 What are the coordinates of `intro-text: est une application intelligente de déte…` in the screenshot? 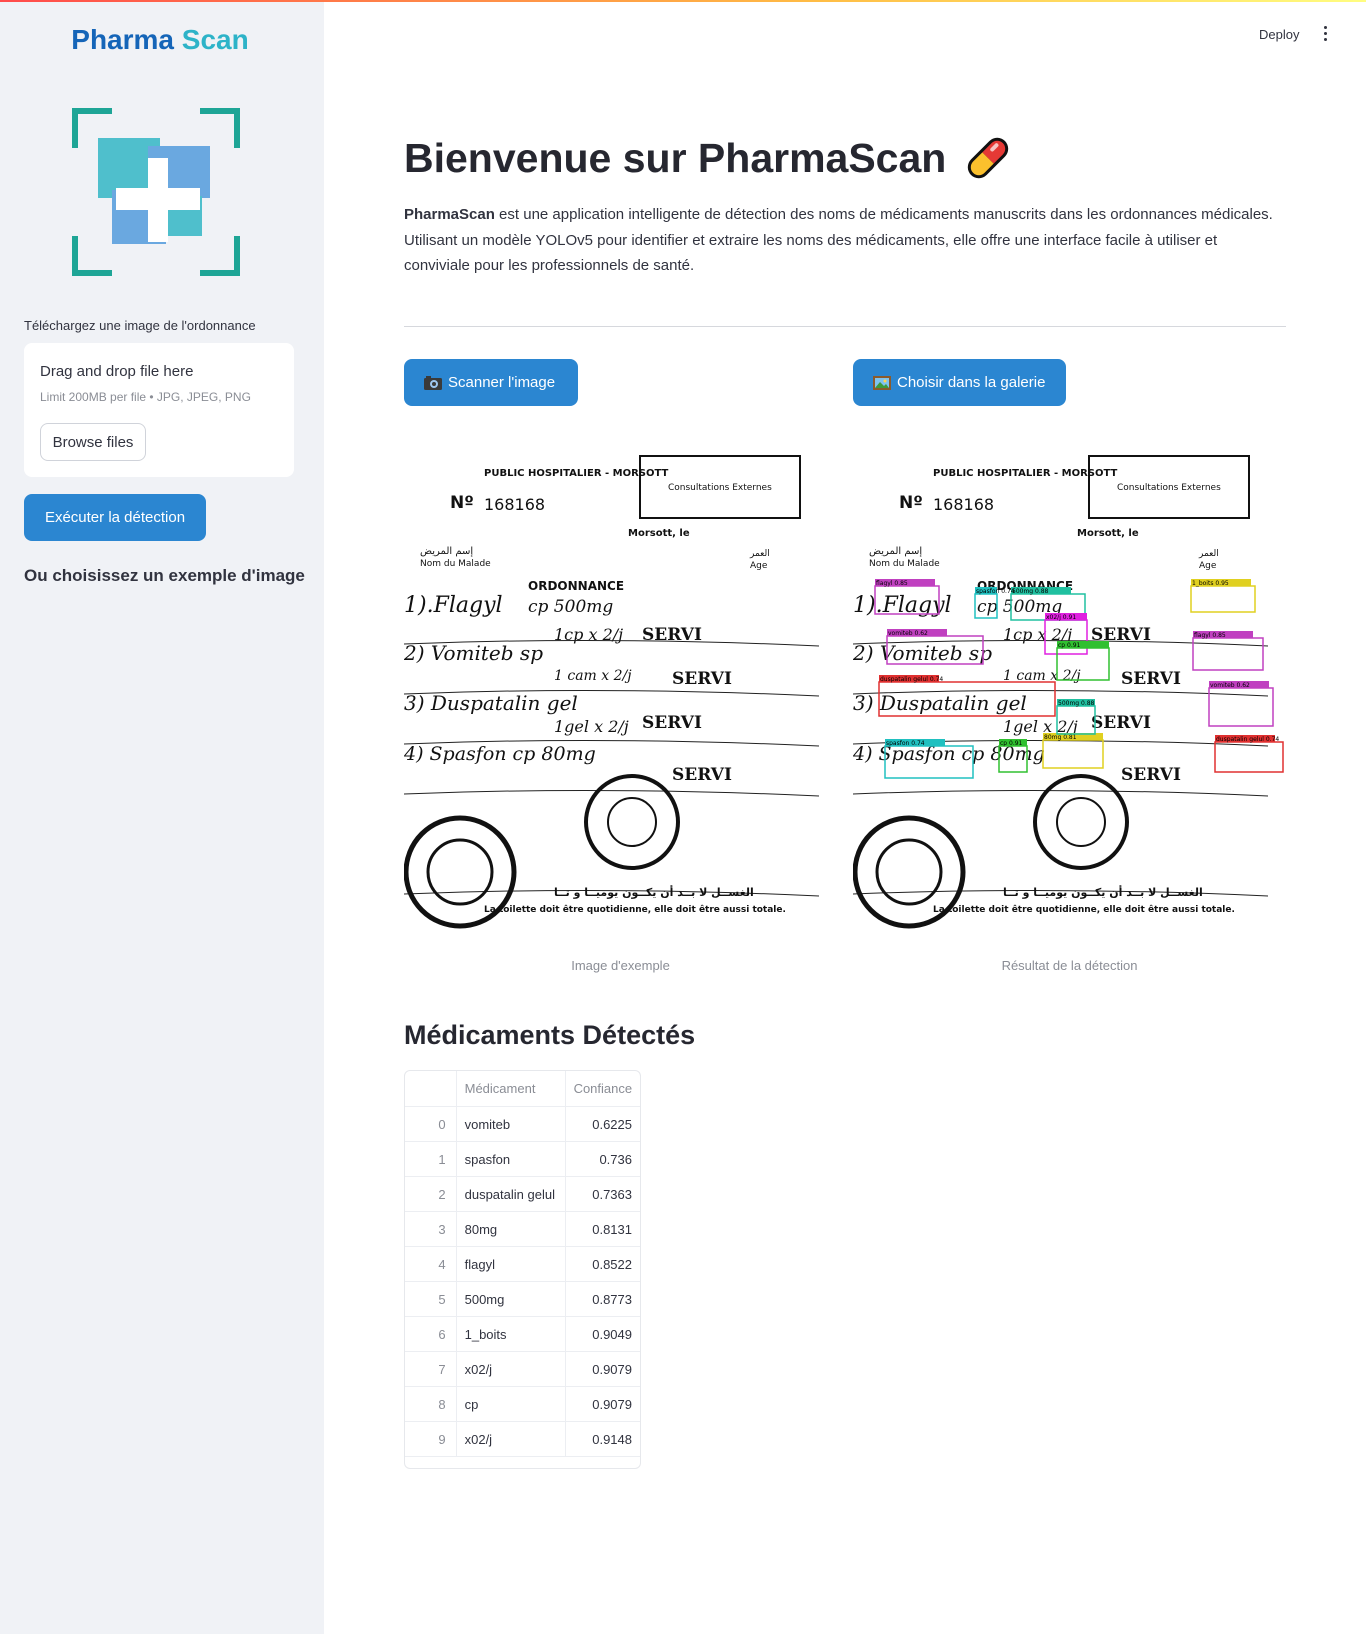 It's located at (838, 240).